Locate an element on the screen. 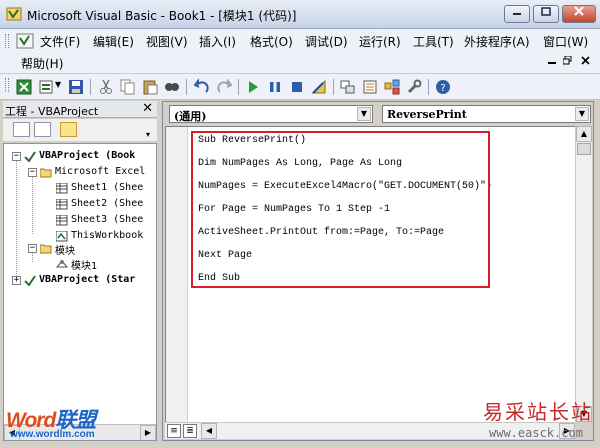 This screenshot has width=600, height=448. reset-icon is located at coordinates (297, 87).